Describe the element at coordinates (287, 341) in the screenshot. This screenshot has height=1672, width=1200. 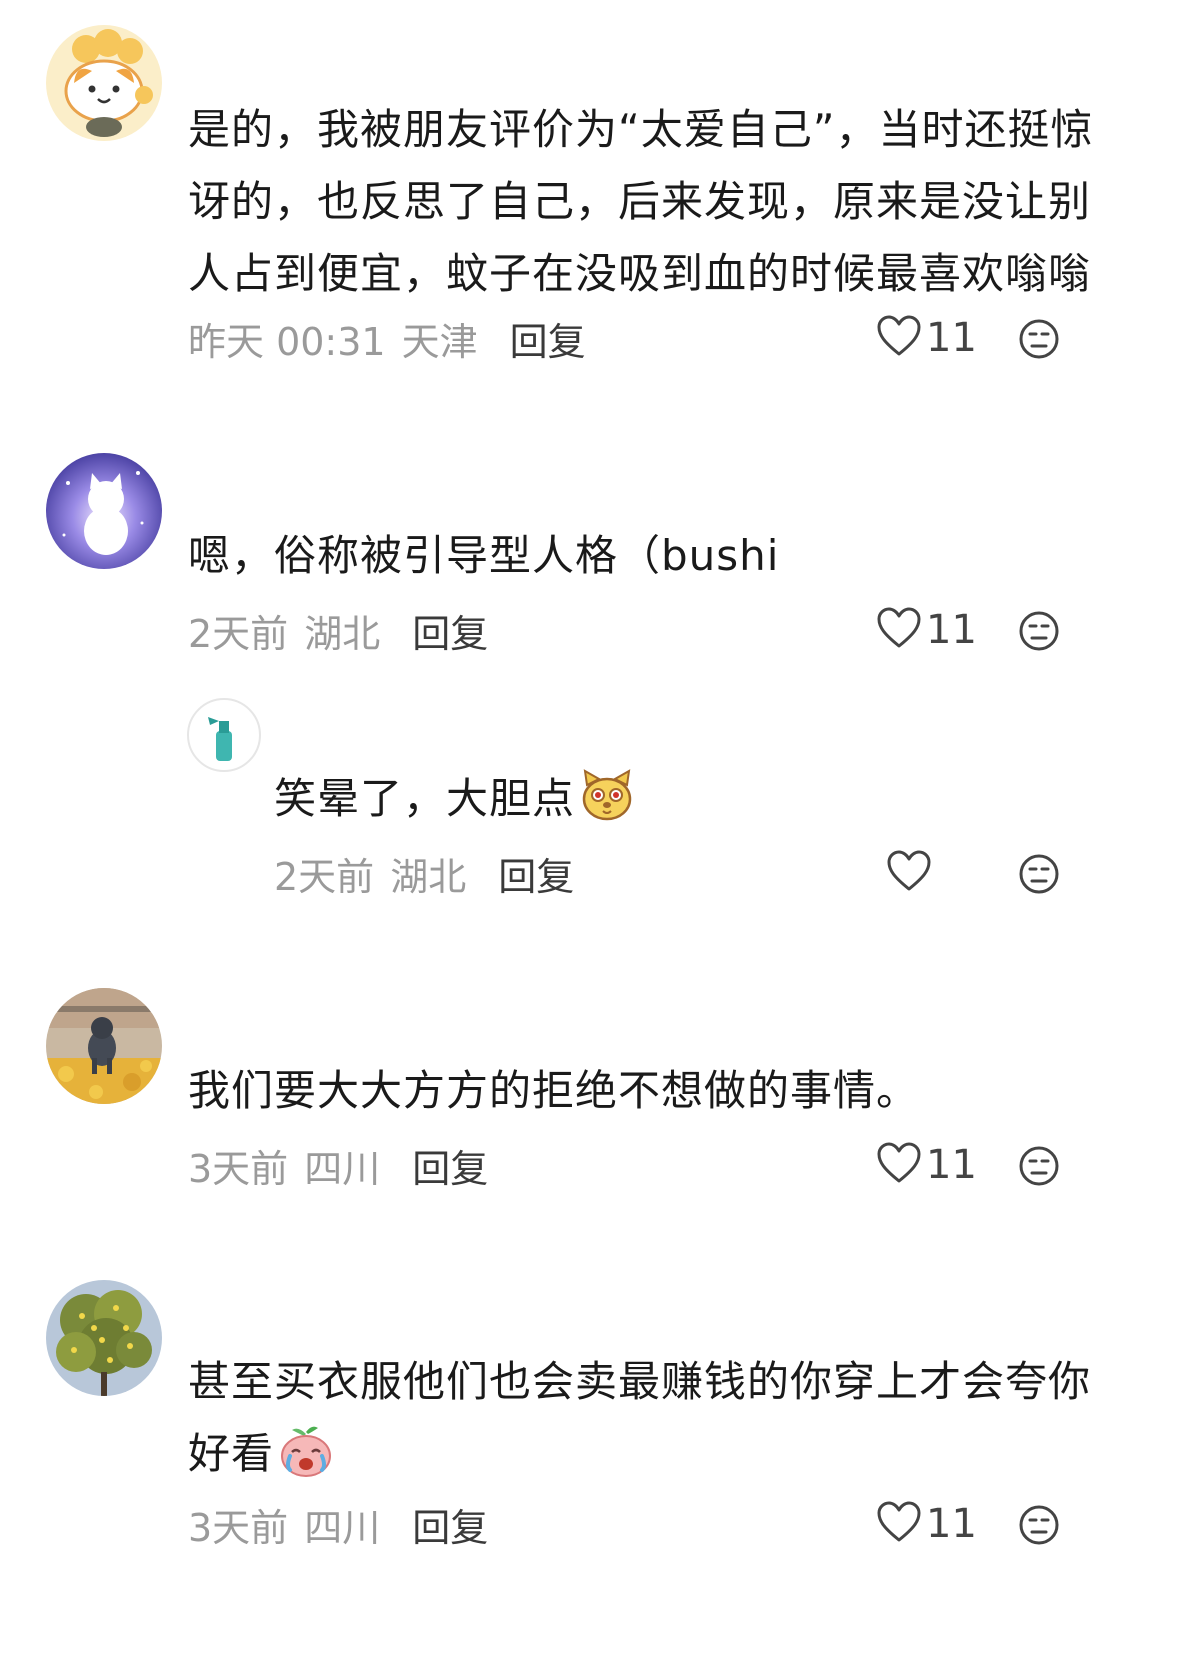
I see `comment-time: 昨天 00:31` at that location.